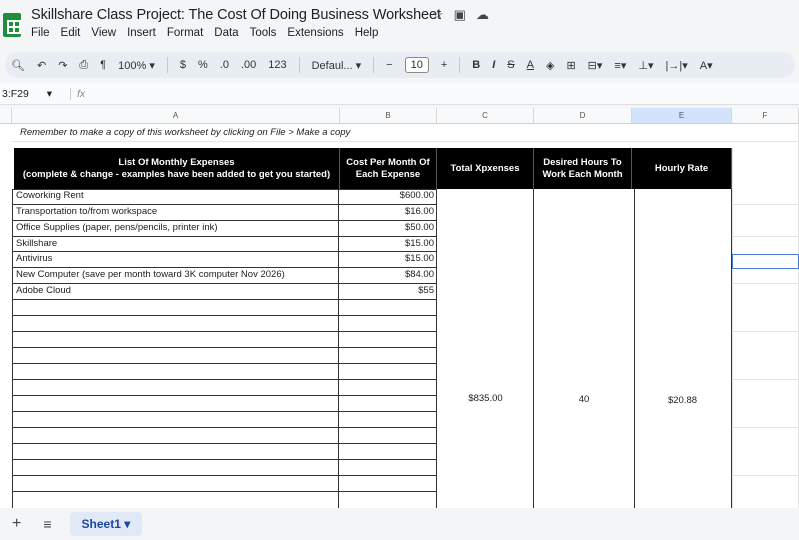 This screenshot has width=799, height=540. I want to click on rotate-icon: A▾, so click(706, 65).